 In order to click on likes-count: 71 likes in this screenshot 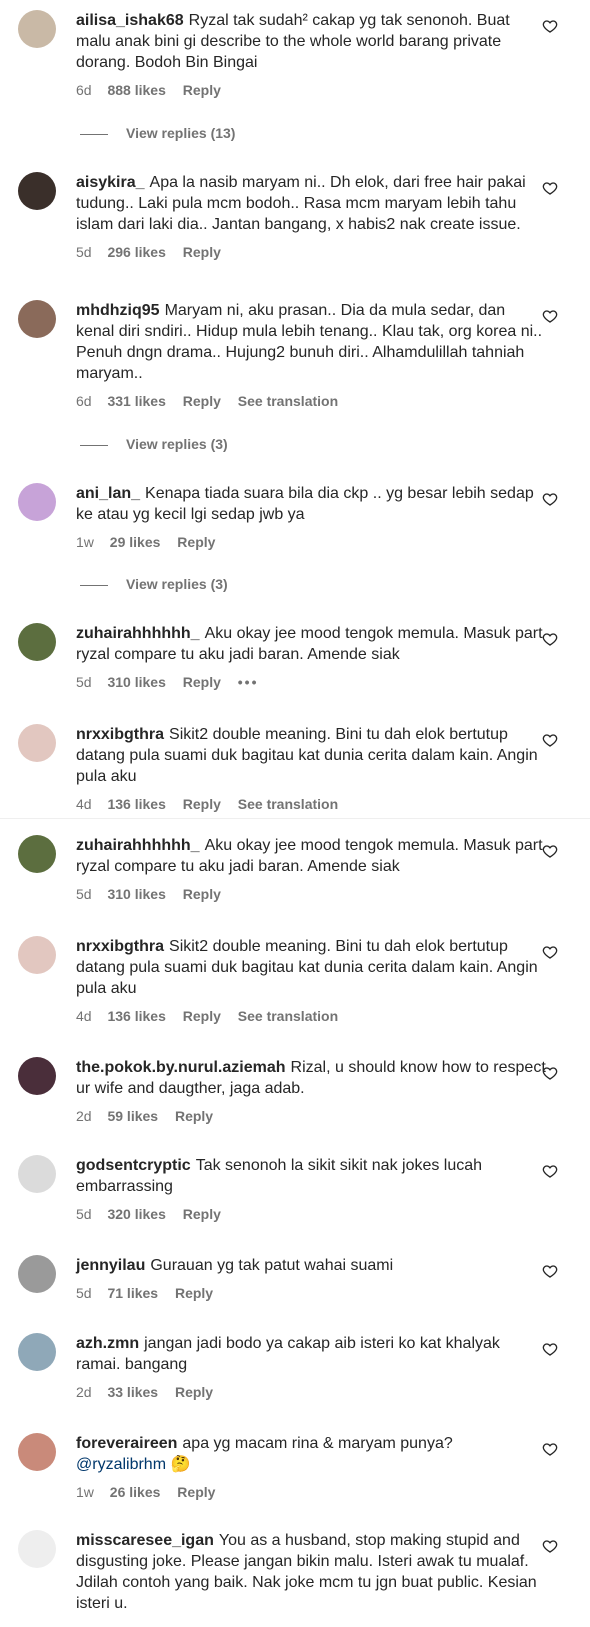, I will do `click(132, 1293)`.